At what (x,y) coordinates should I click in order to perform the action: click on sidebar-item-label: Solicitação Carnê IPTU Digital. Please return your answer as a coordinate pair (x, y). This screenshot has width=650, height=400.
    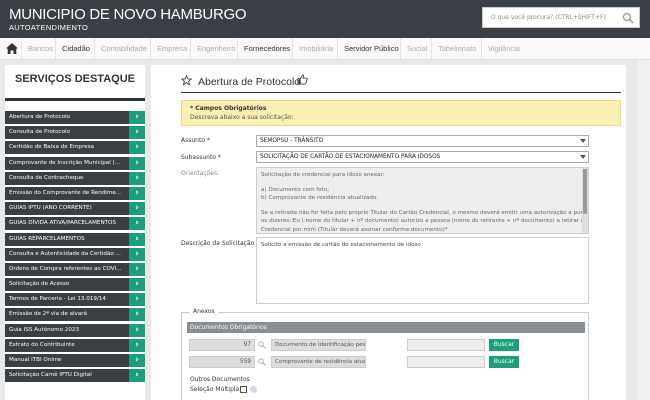
    Looking at the image, I should click on (50, 375).